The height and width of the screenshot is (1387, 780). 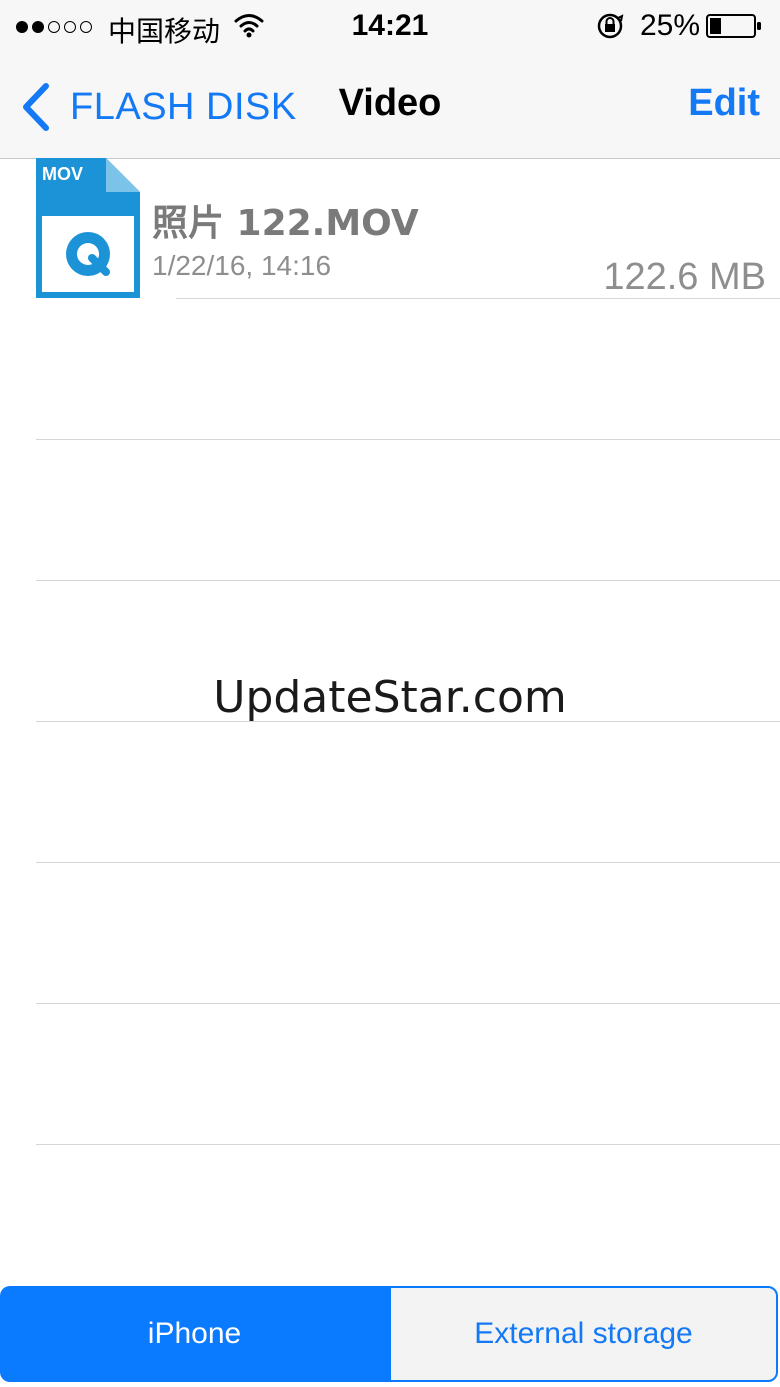 I want to click on storage-segmented-control: iPhone External storage, so click(x=390, y=1333).